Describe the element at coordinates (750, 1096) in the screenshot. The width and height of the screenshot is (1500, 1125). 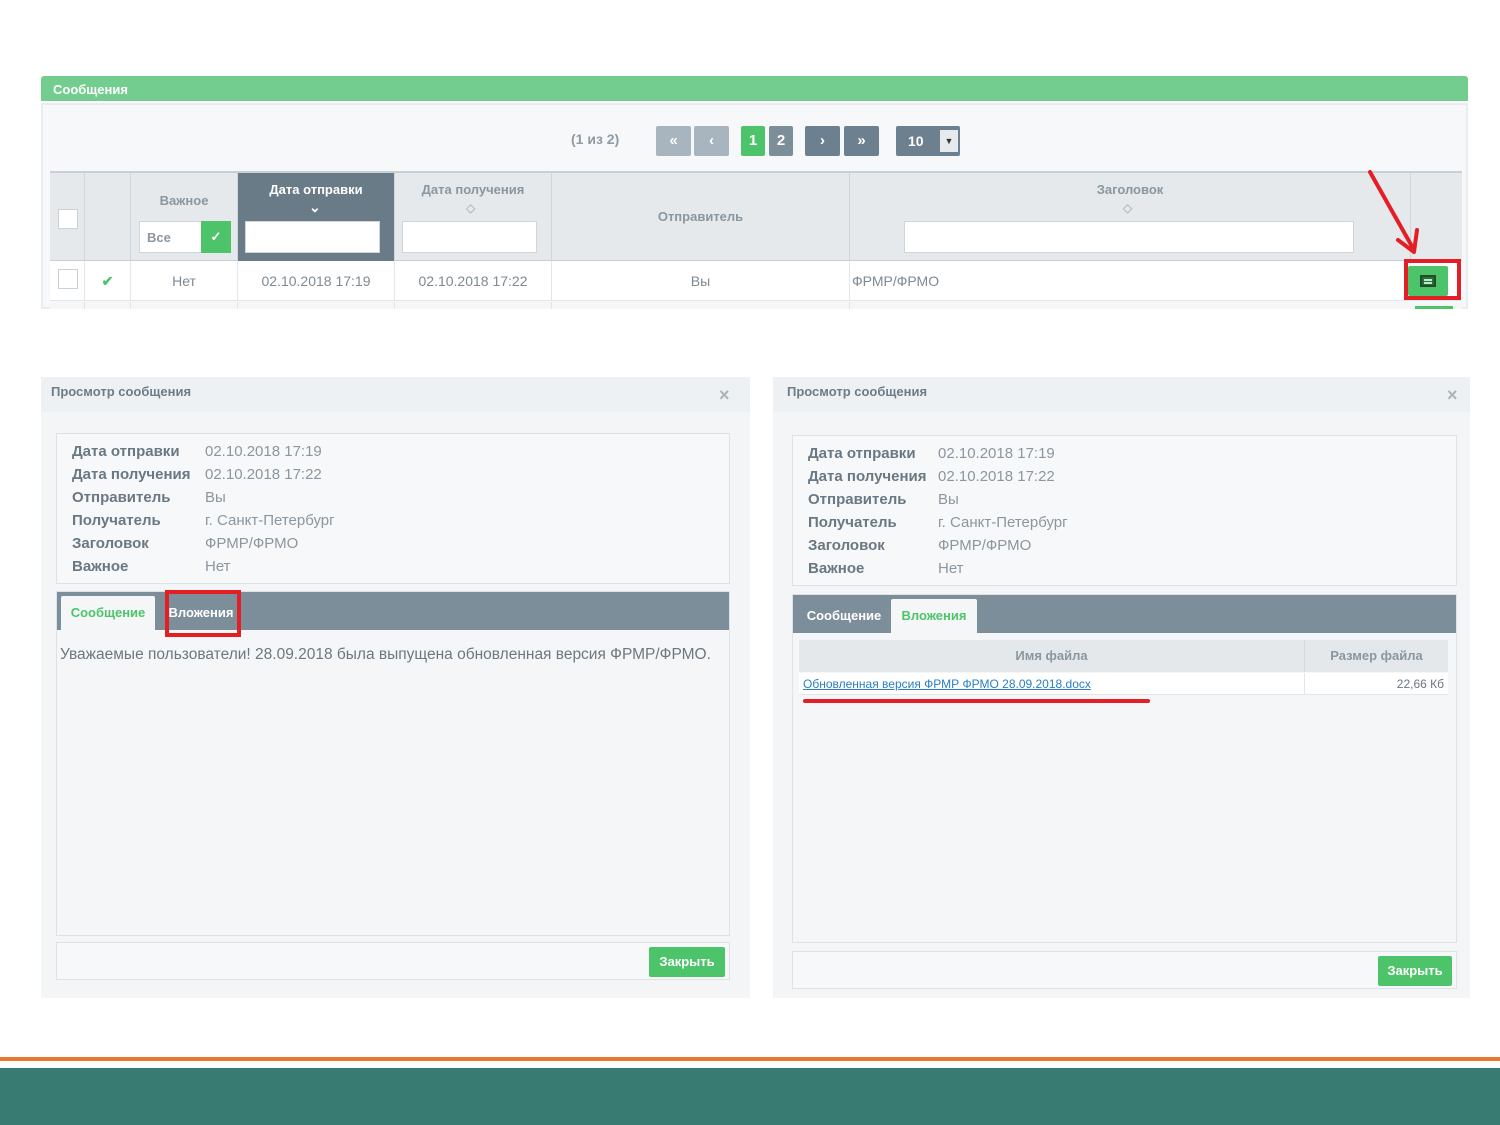
I see `footer-band` at that location.